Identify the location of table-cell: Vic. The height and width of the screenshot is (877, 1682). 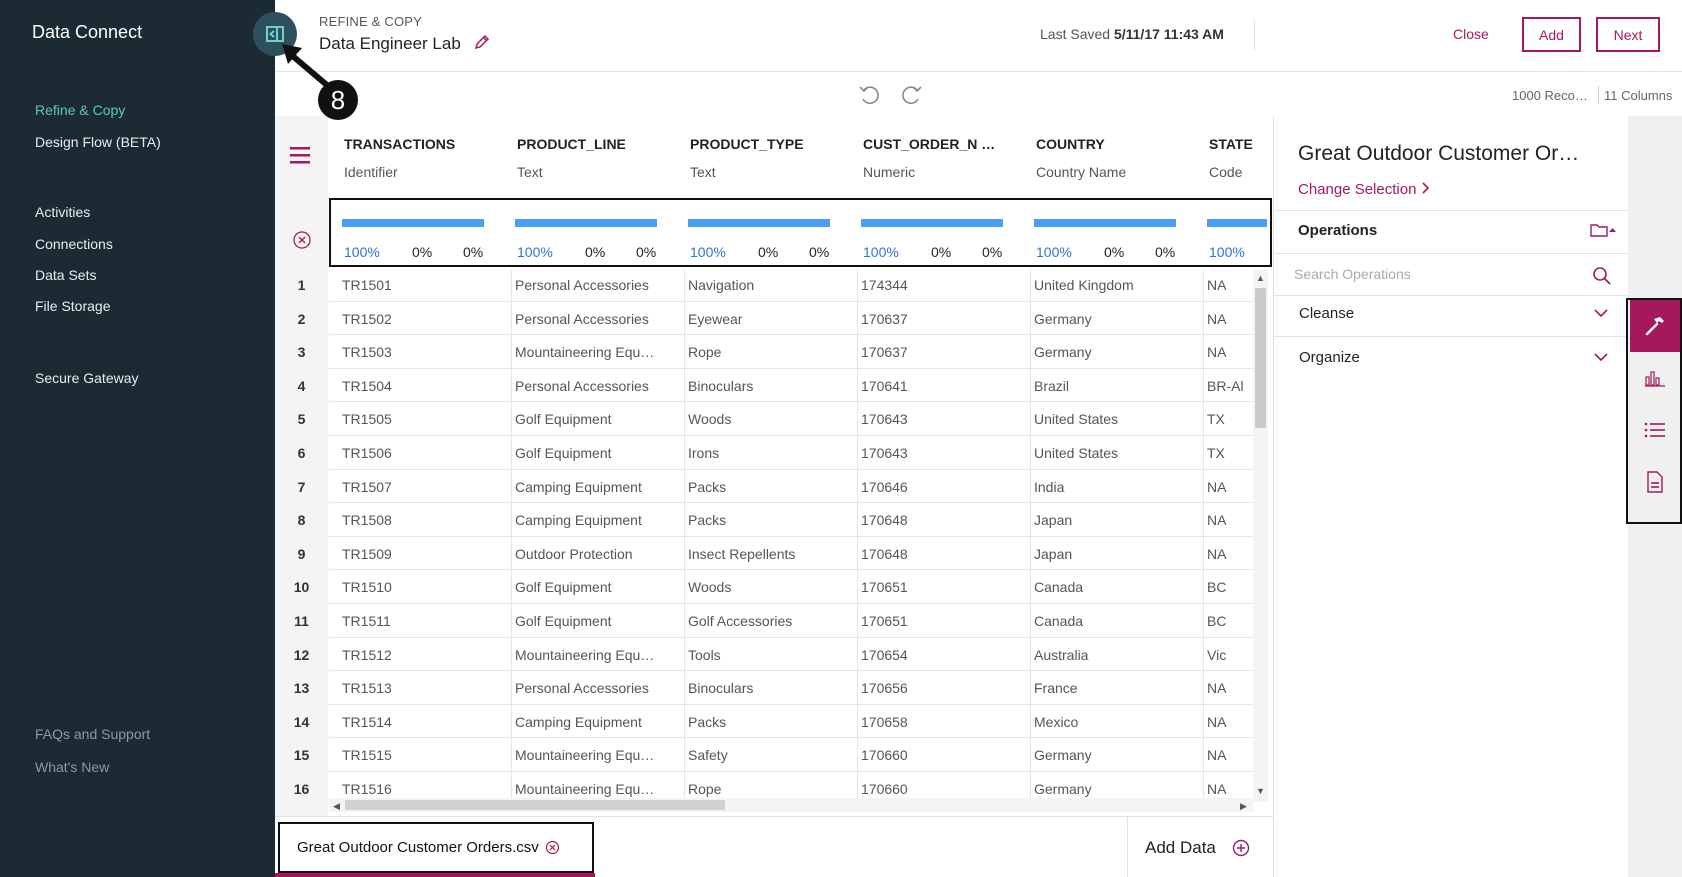
(1229, 655).